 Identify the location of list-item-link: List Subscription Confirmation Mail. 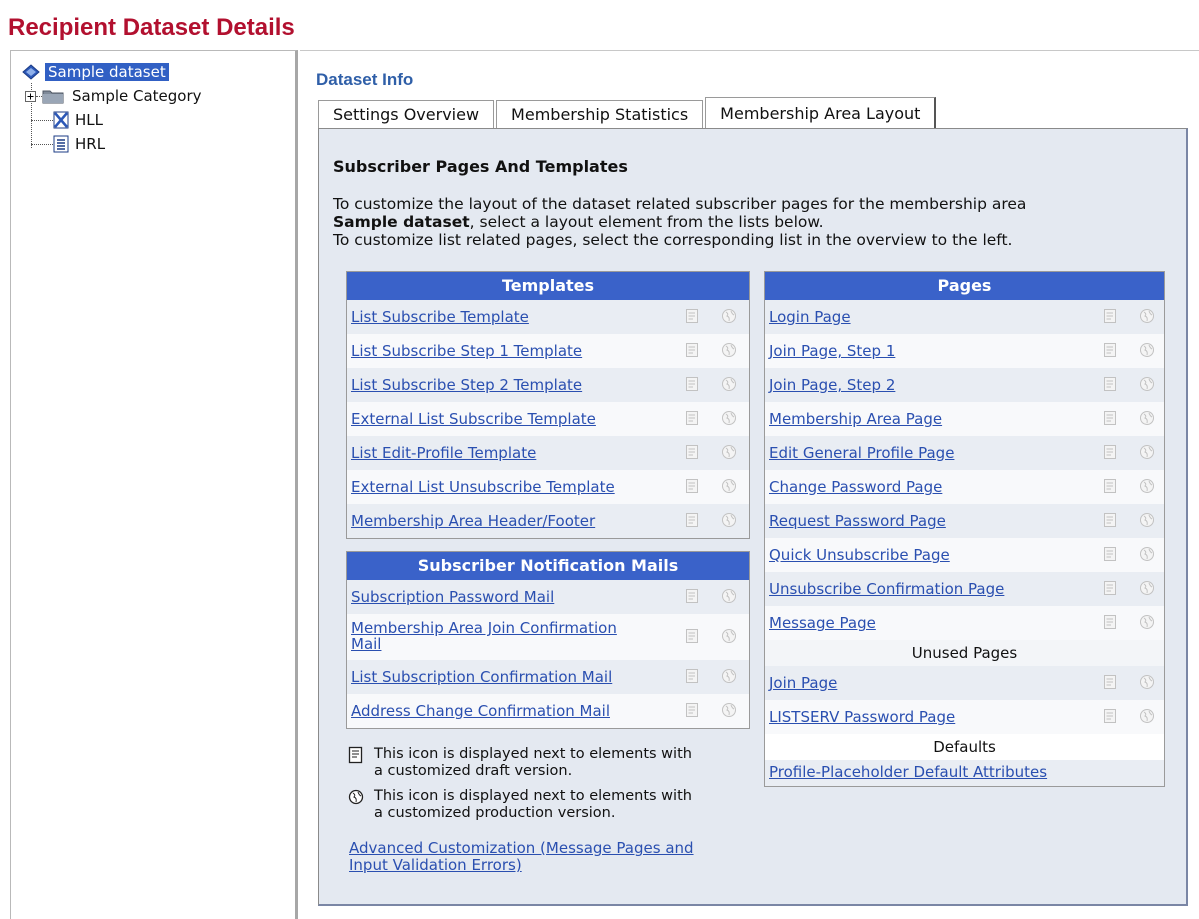
(481, 677).